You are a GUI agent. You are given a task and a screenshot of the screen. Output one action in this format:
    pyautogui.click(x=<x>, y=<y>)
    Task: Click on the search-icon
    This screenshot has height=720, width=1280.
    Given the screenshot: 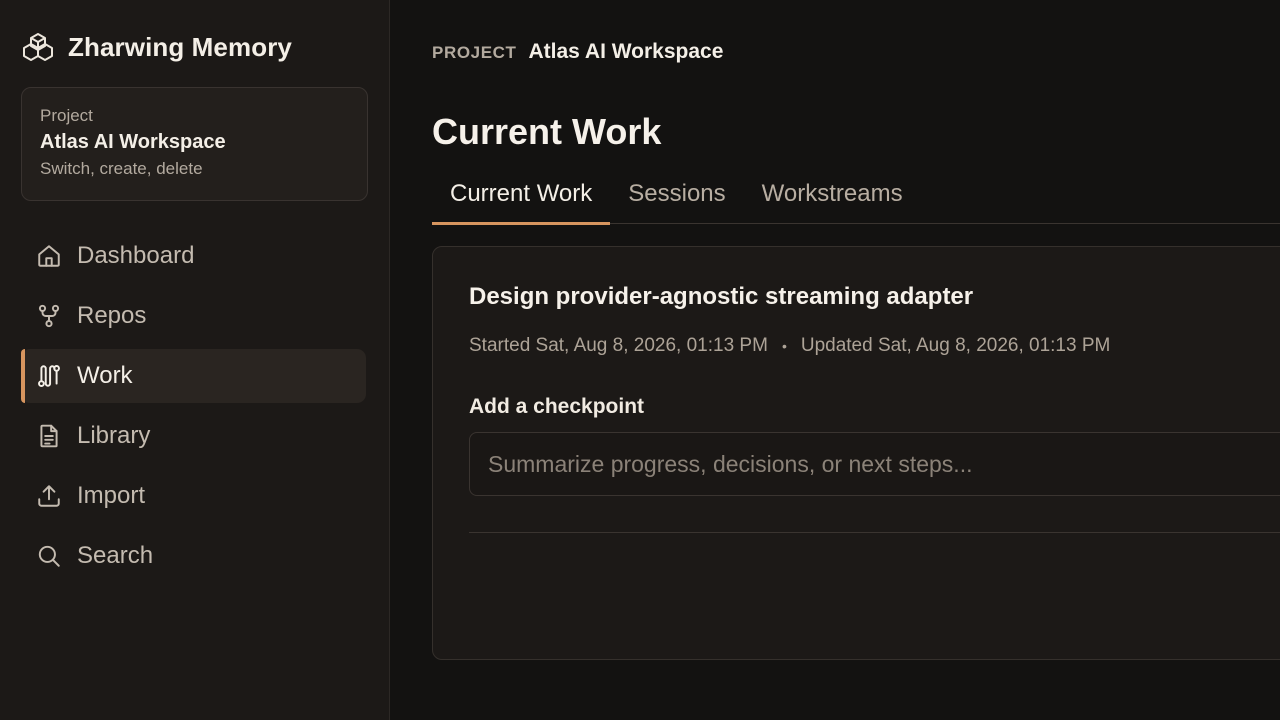 What is the action you would take?
    pyautogui.click(x=49, y=556)
    